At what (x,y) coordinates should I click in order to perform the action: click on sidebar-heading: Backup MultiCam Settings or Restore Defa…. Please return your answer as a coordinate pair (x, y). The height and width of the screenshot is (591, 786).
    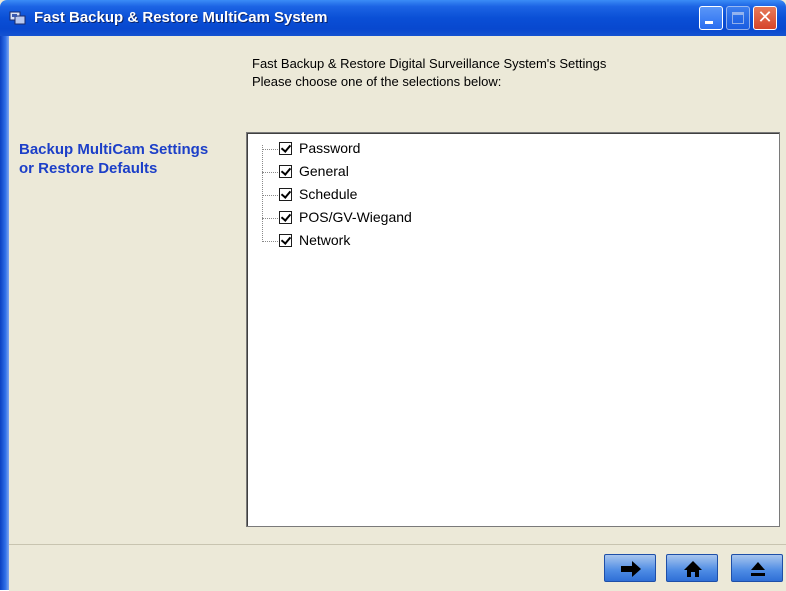
    Looking at the image, I should click on (114, 159).